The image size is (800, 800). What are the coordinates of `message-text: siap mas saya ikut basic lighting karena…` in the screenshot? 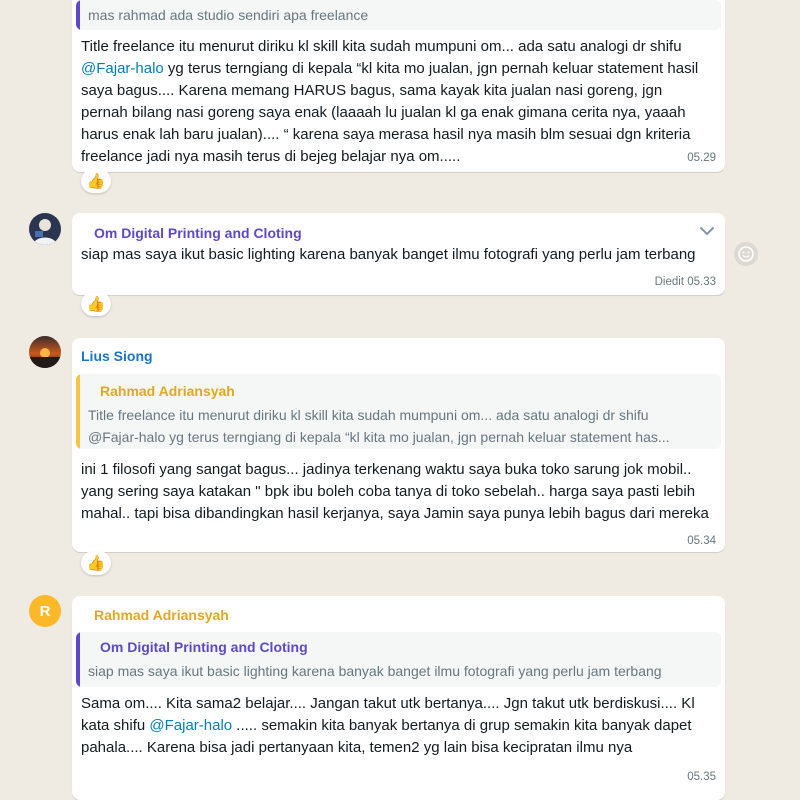 It's located at (388, 254).